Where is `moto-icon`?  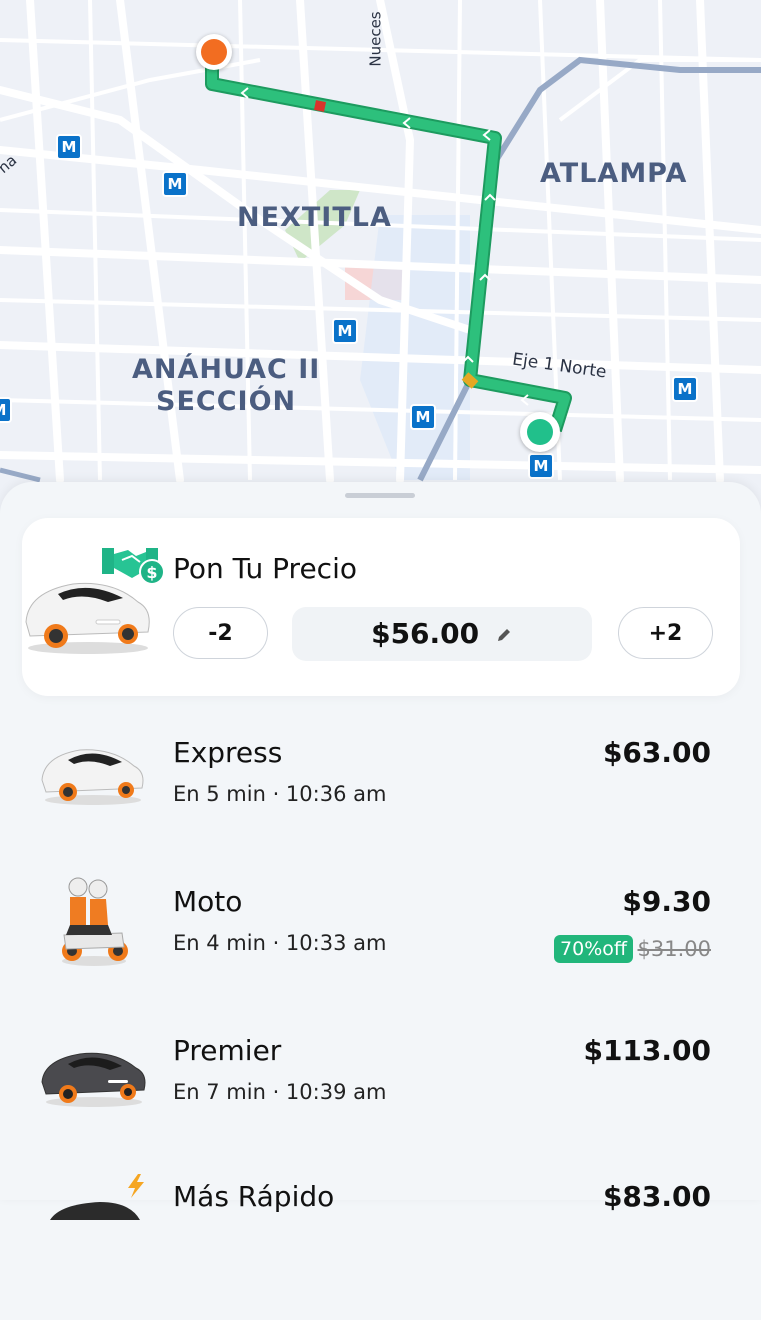
moto-icon is located at coordinates (95, 921).